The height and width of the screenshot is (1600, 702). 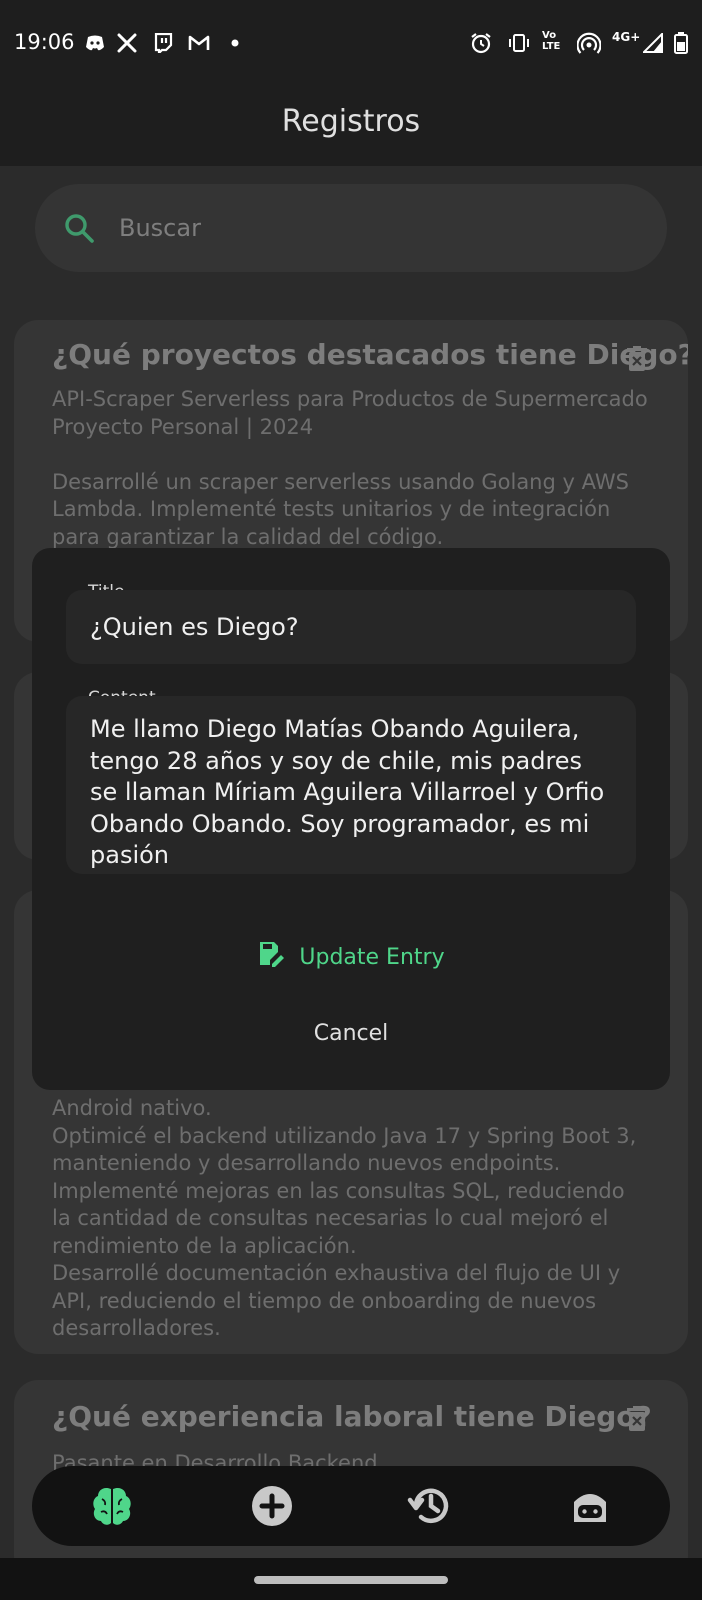 I want to click on hotspot-icon, so click(x=589, y=43).